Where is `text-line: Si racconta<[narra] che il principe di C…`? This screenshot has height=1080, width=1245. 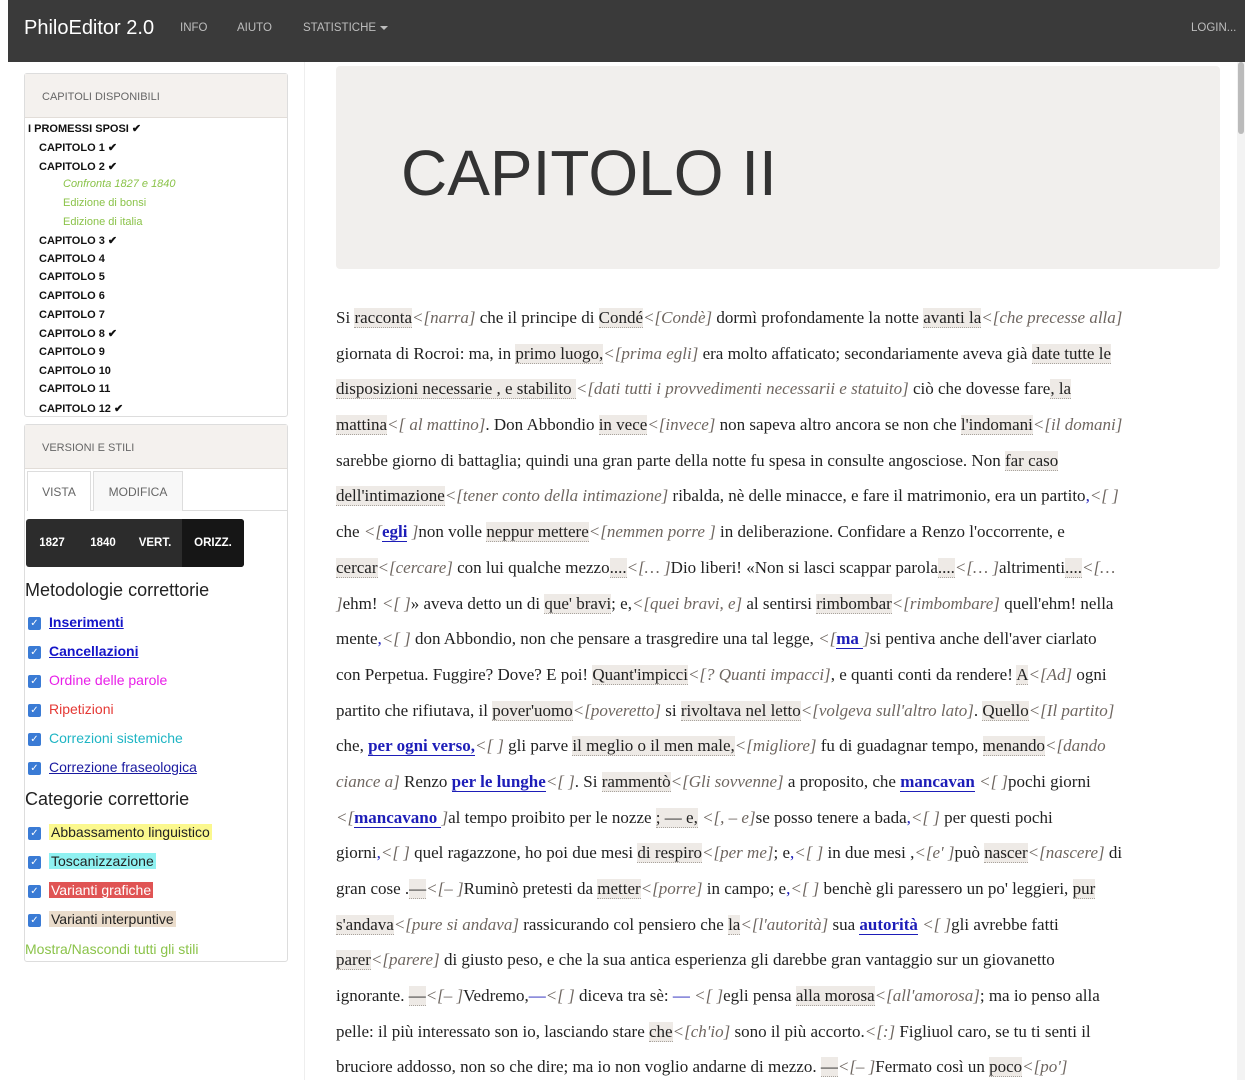 text-line: Si racconta<[narra] che il principe di C… is located at coordinates (729, 318).